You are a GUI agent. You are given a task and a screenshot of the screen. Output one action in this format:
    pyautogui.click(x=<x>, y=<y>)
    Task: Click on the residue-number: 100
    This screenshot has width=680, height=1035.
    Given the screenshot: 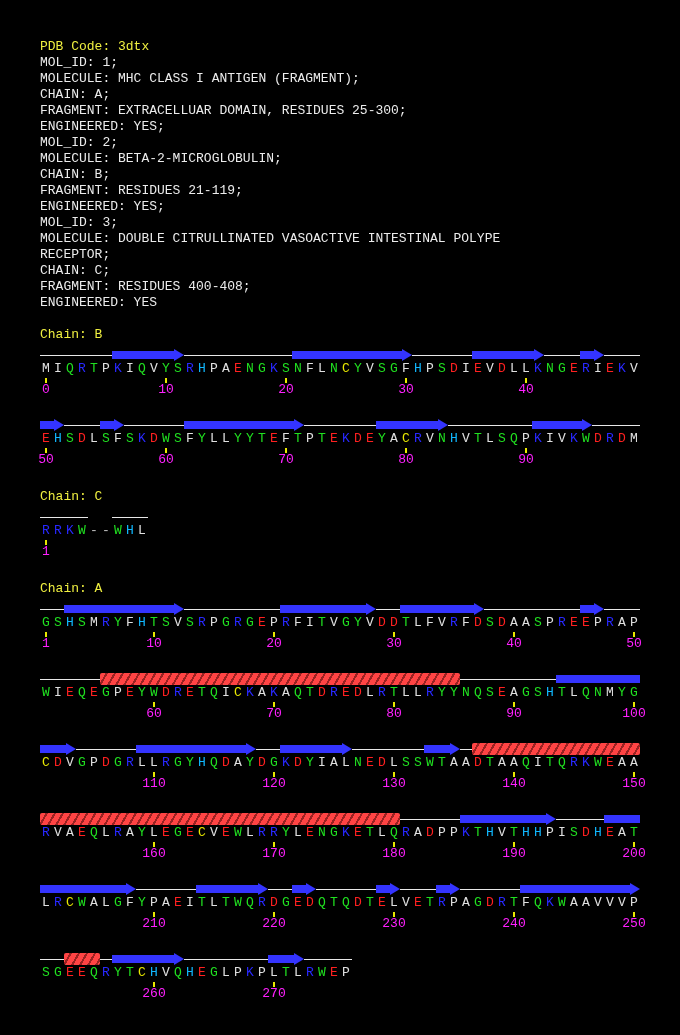 What is the action you would take?
    pyautogui.click(x=634, y=714)
    